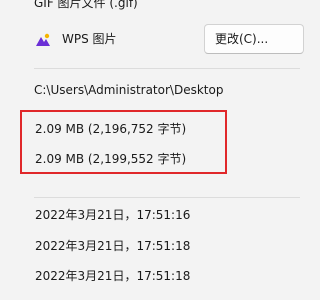  What do you see at coordinates (113, 215) in the screenshot?
I see `created-date-value: 2022年3月21日，17:51:16` at bounding box center [113, 215].